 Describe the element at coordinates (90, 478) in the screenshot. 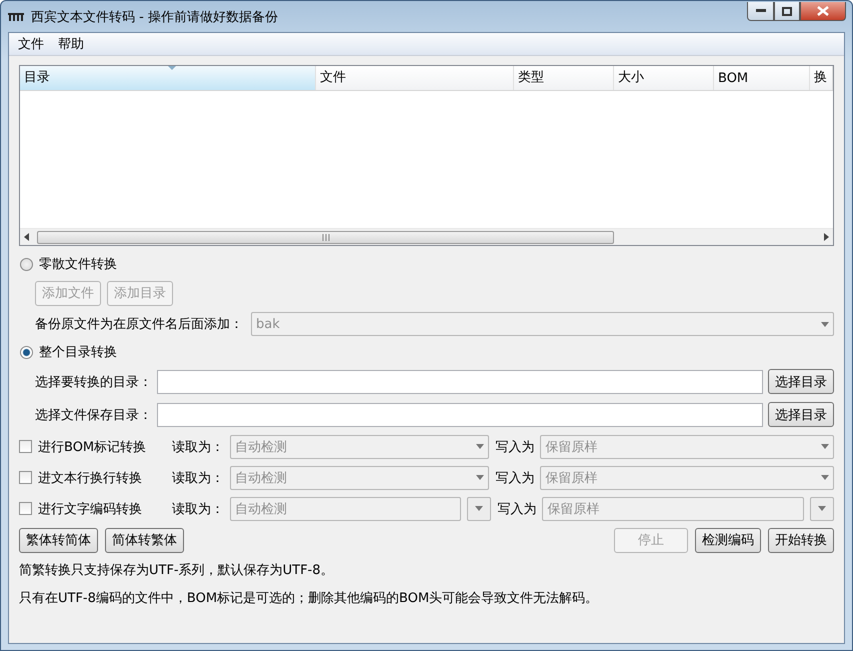

I see `checkbox-label: 进文本行换行转换` at that location.